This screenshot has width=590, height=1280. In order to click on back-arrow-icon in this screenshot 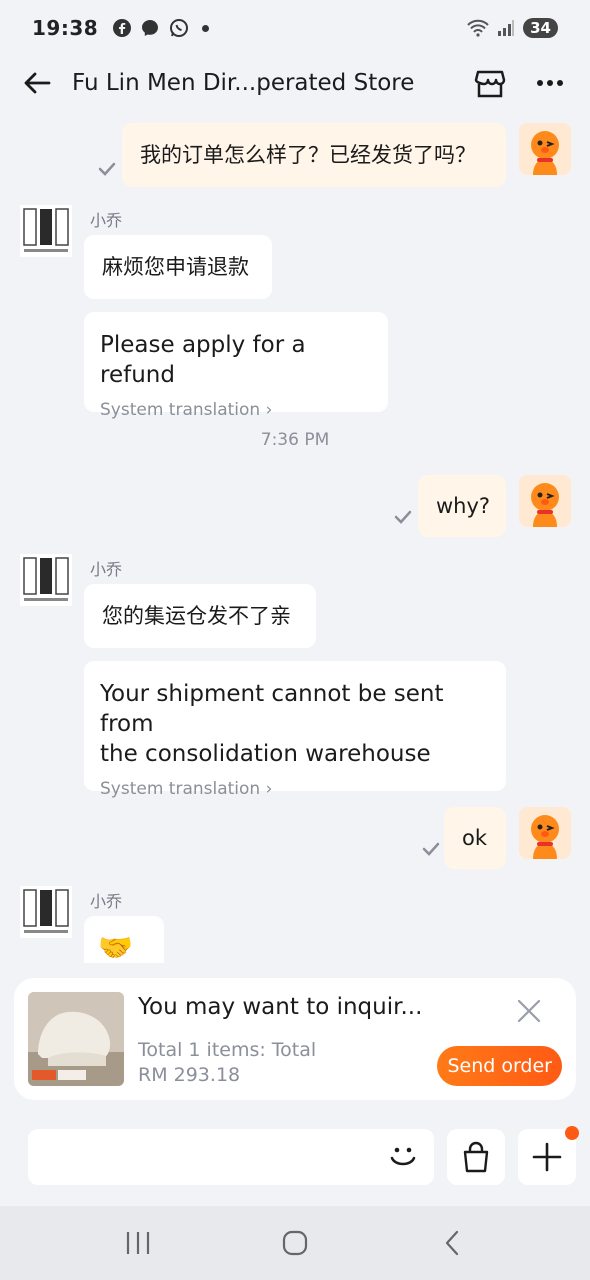, I will do `click(37, 83)`.